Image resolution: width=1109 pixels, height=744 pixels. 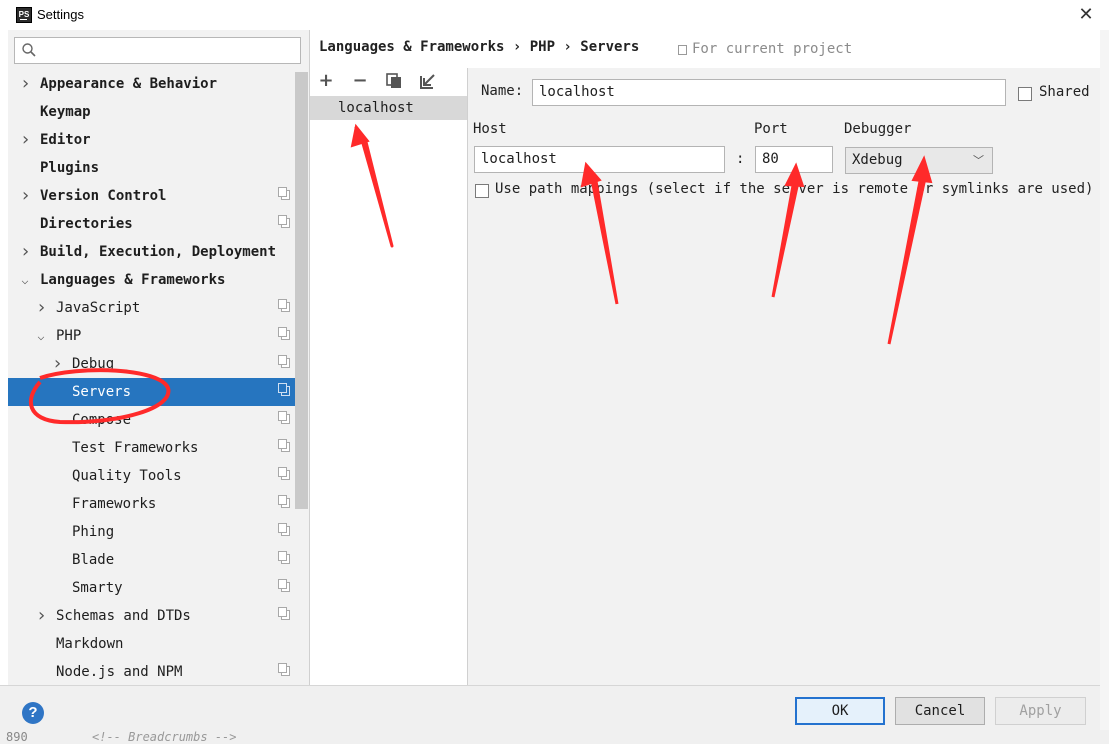 What do you see at coordinates (69, 336) in the screenshot?
I see `tree-item-label: PHP` at bounding box center [69, 336].